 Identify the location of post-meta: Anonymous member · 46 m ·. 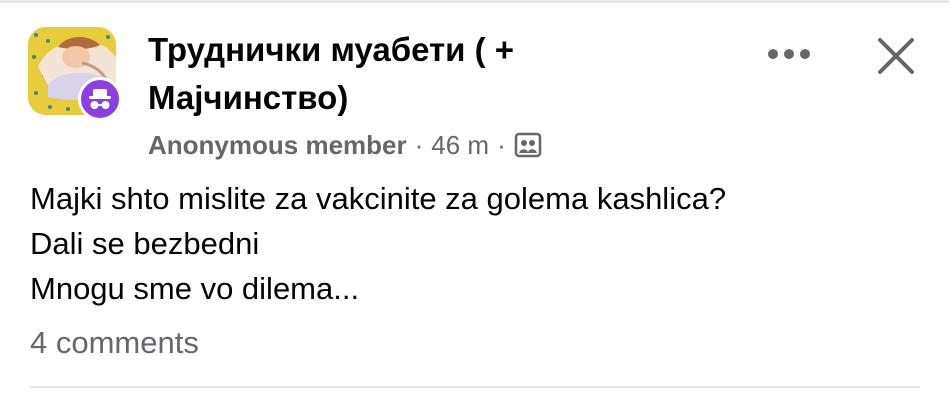
(345, 145).